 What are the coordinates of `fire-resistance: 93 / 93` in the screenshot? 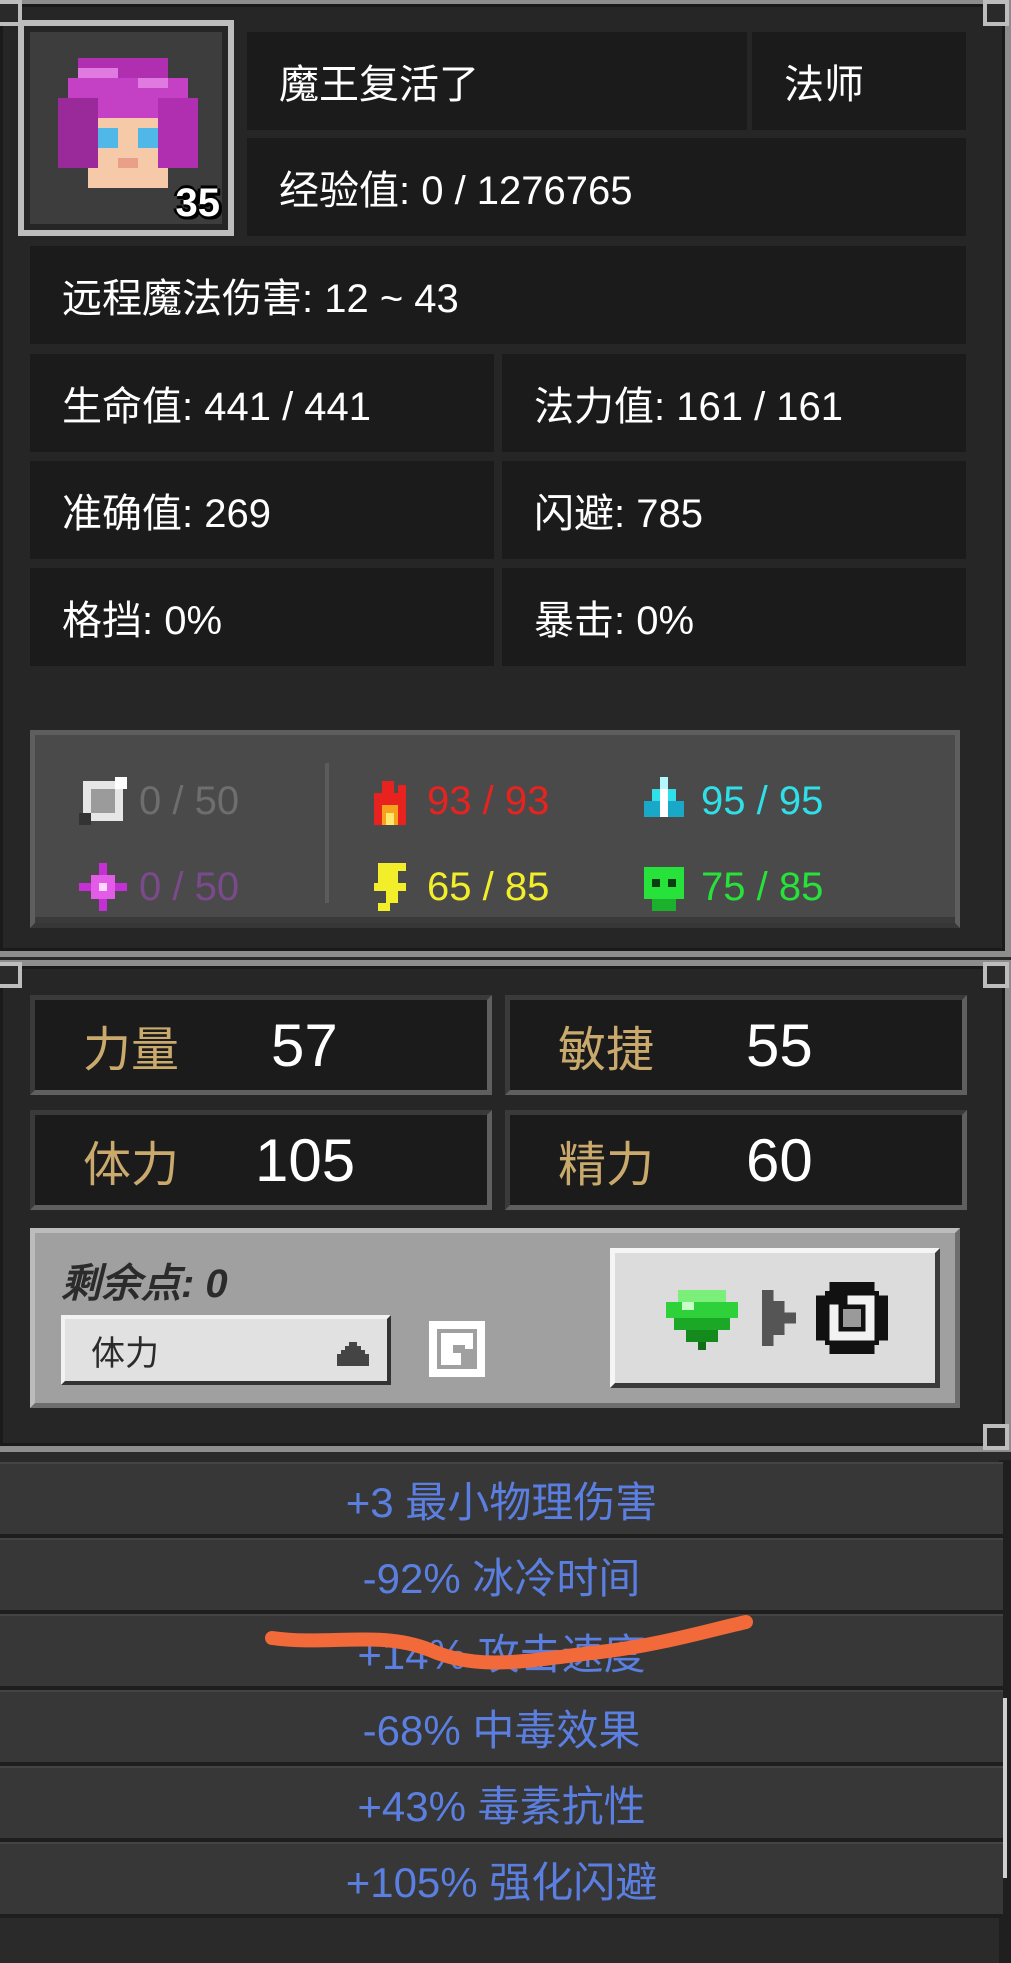 It's located at (455, 801).